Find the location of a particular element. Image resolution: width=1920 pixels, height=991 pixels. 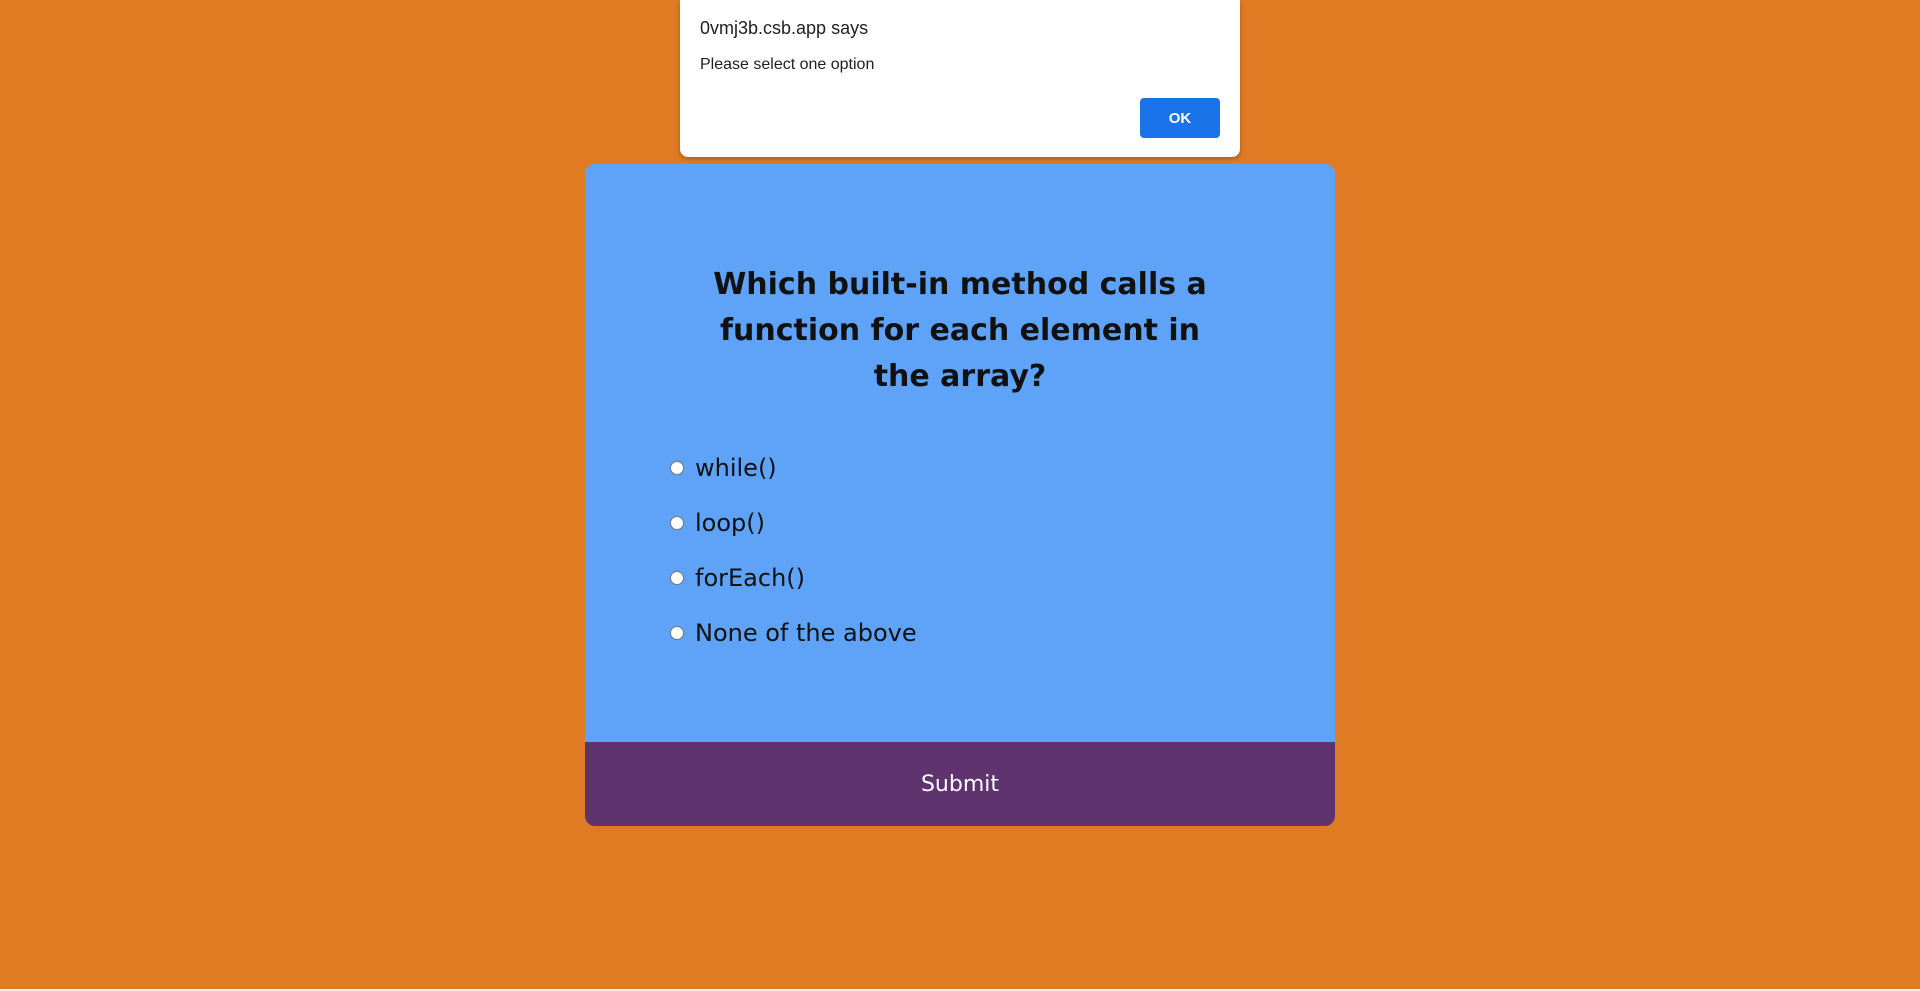

option-label: loop() is located at coordinates (730, 523).